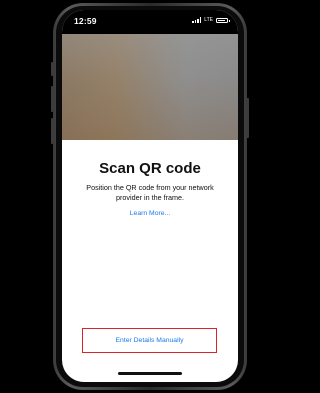 The width and height of the screenshot is (320, 393). What do you see at coordinates (197, 20) in the screenshot?
I see `signal-icon` at bounding box center [197, 20].